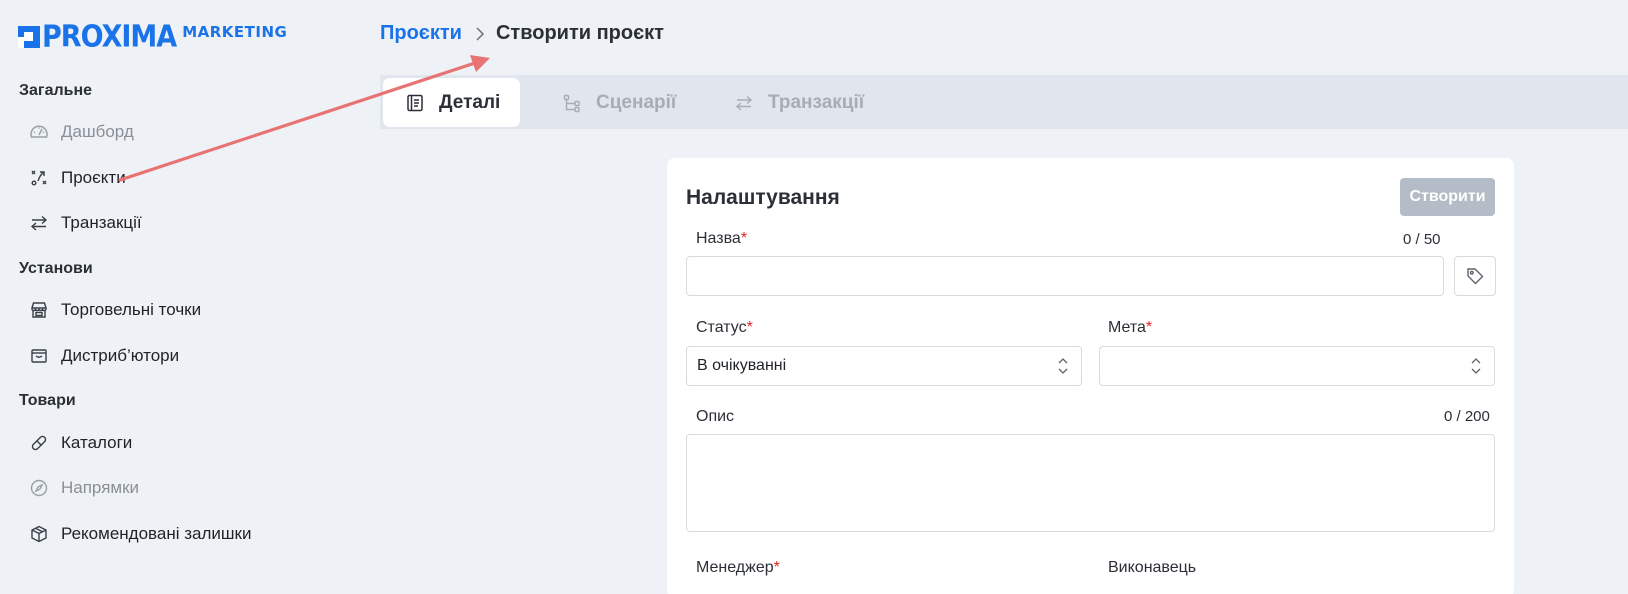  Describe the element at coordinates (39, 488) in the screenshot. I see `compass-icon` at that location.